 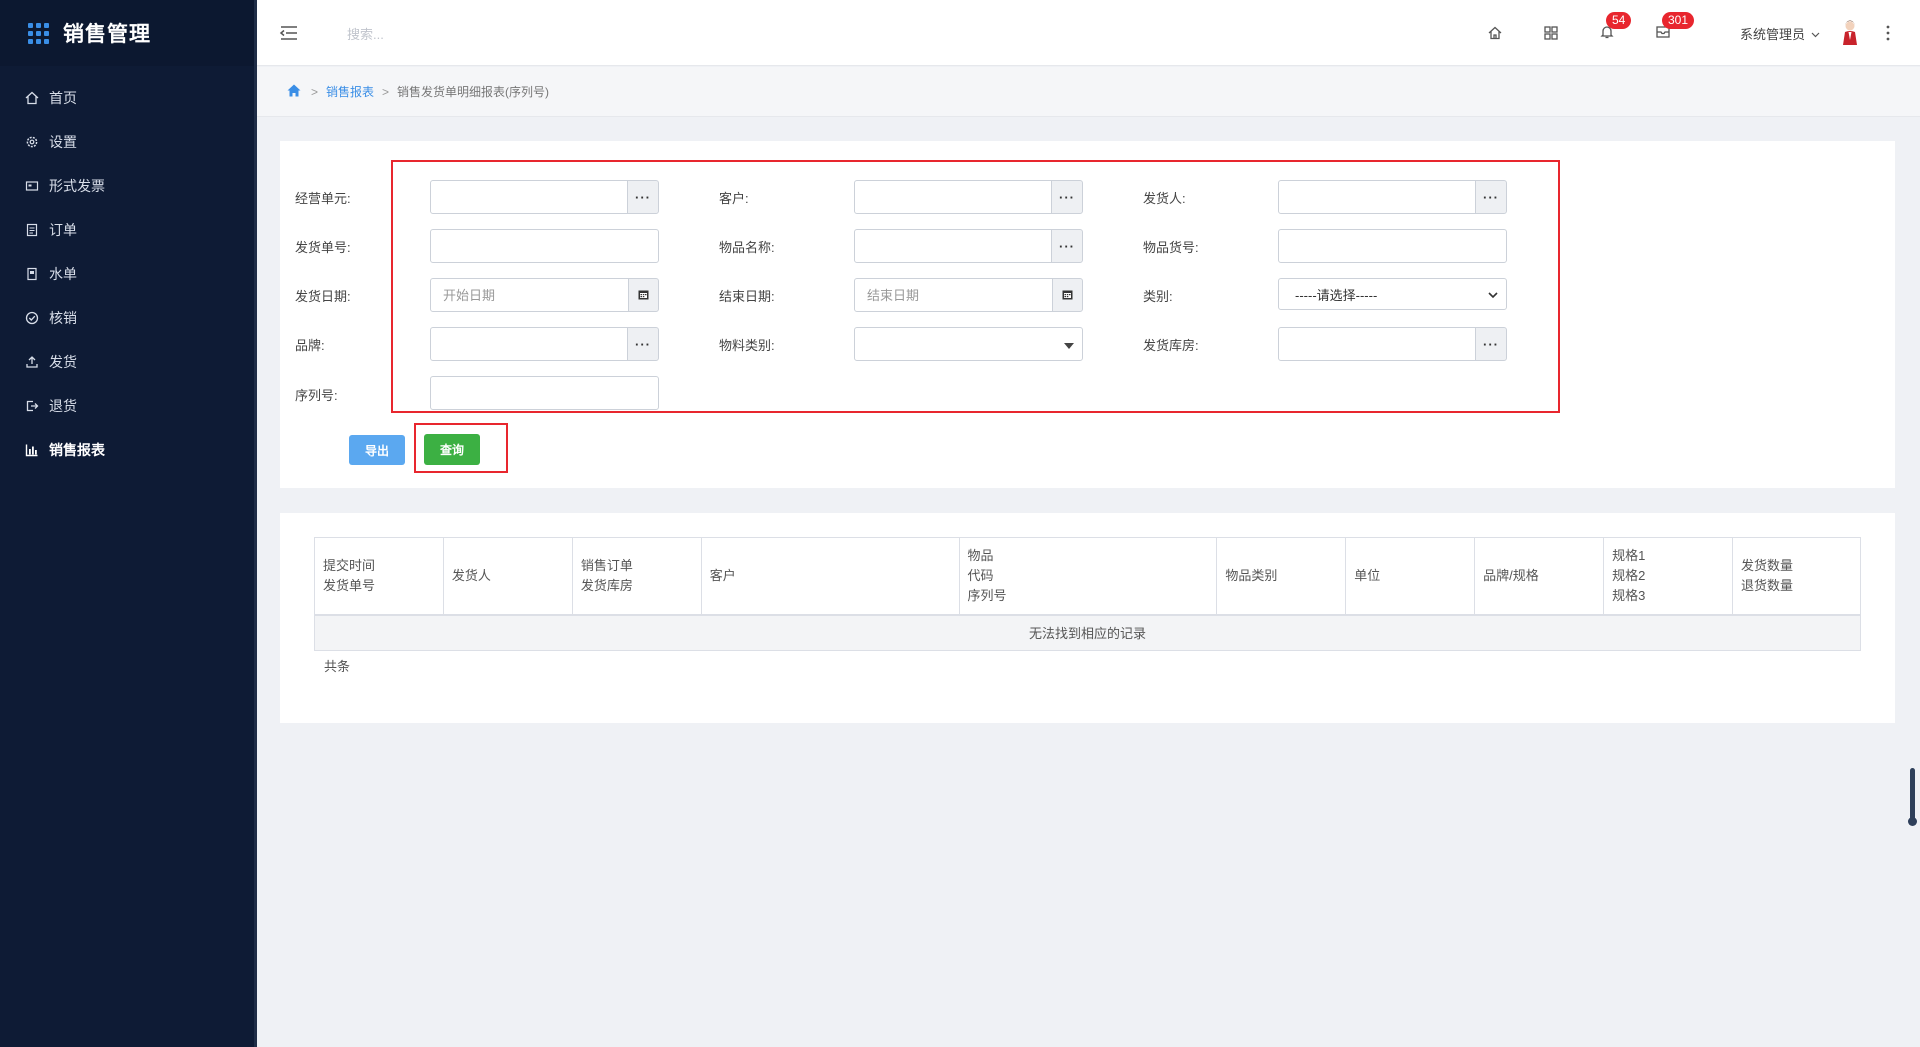 I want to click on business-unit-label: 经营单元:, so click(x=323, y=198).